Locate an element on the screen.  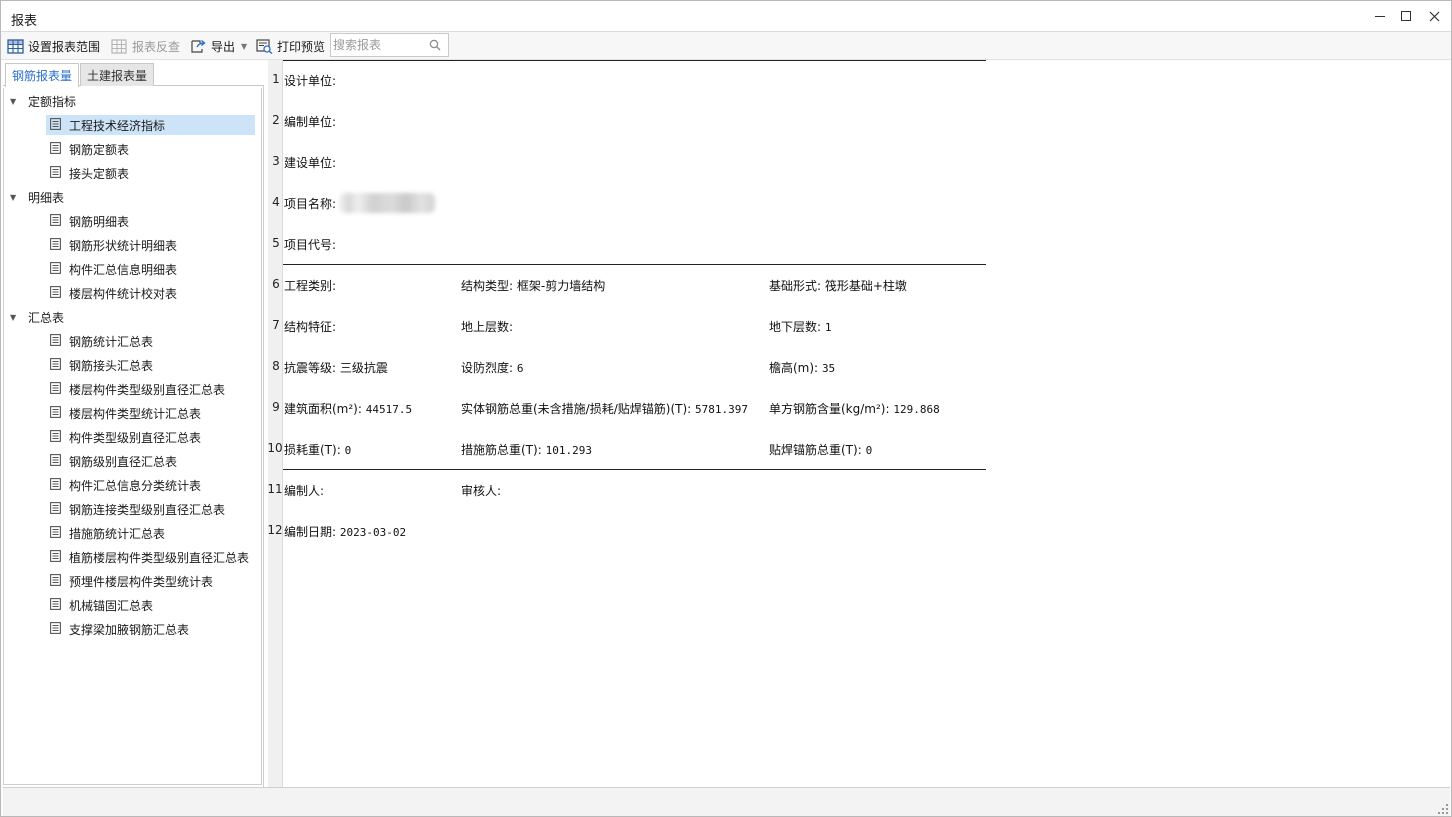
loss-weight-value: 0 is located at coordinates (348, 450).